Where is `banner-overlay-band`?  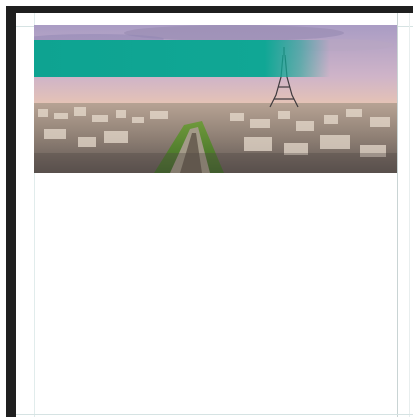
banner-overlay-band is located at coordinates (182, 58).